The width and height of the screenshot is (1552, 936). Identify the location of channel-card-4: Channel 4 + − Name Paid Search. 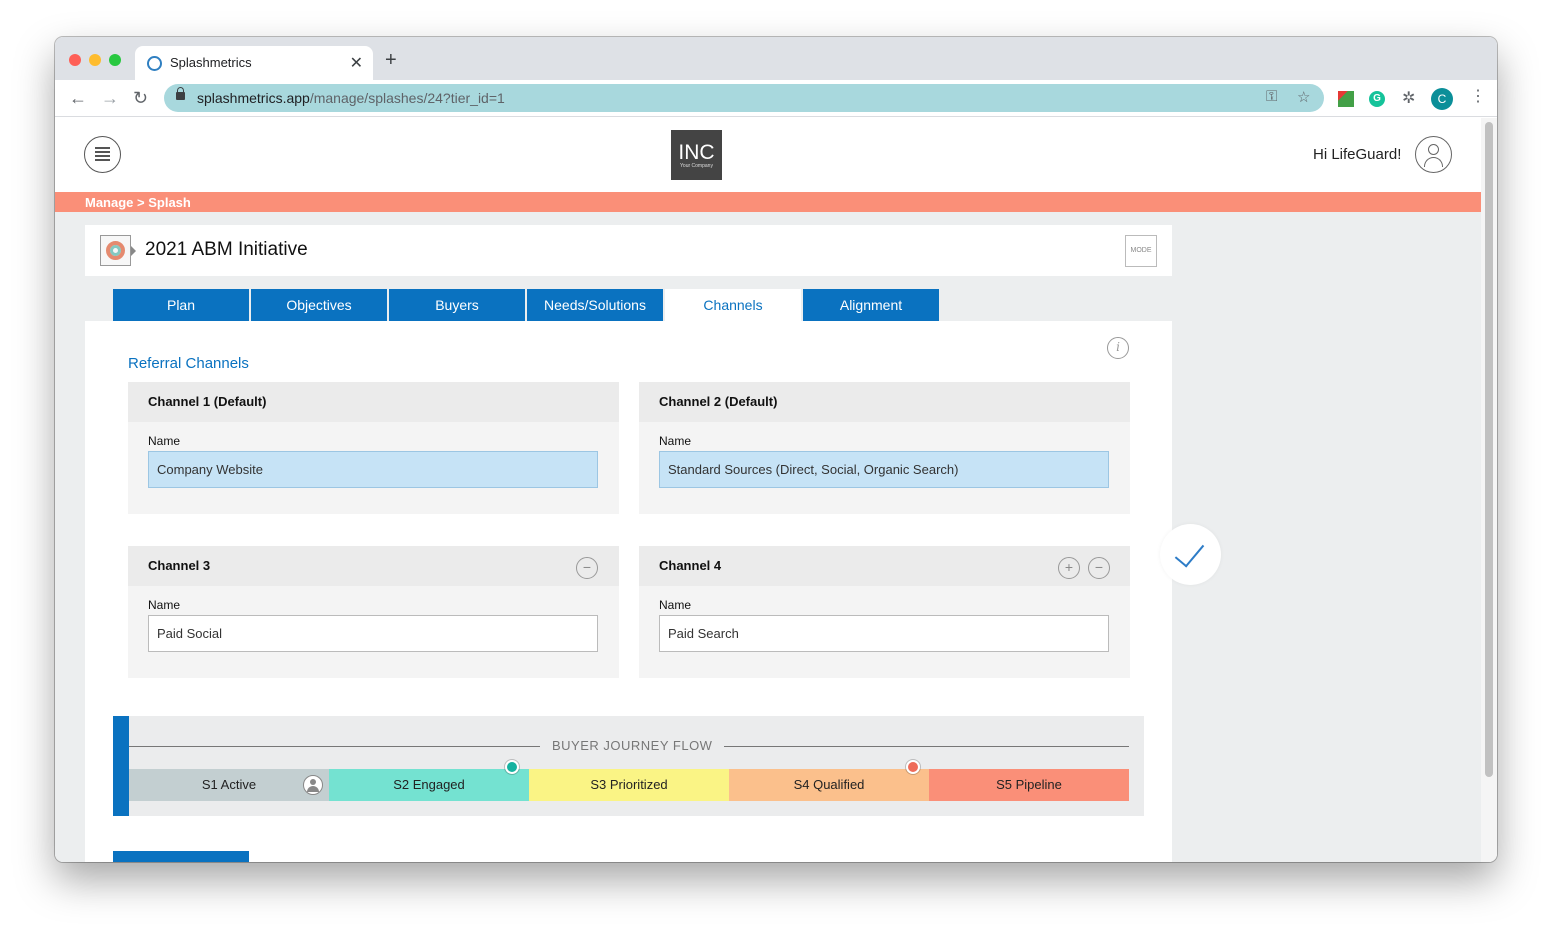
(884, 612).